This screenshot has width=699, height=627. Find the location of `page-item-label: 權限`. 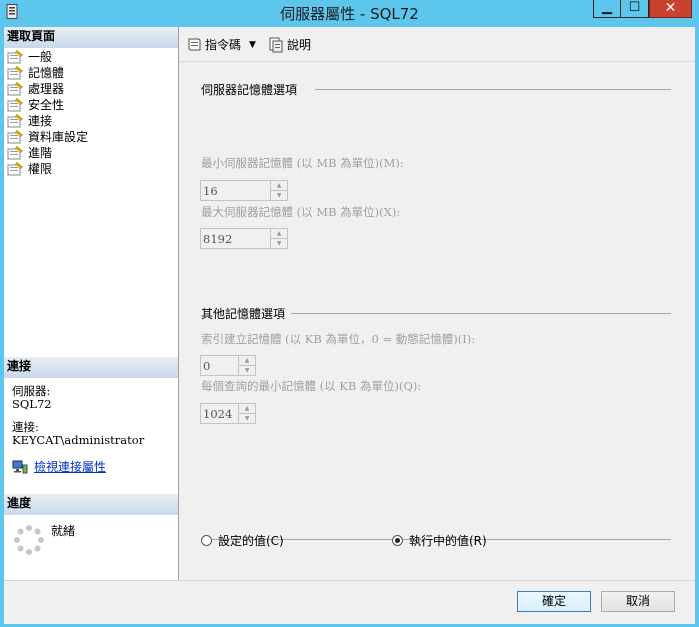

page-item-label: 權限 is located at coordinates (40, 169).